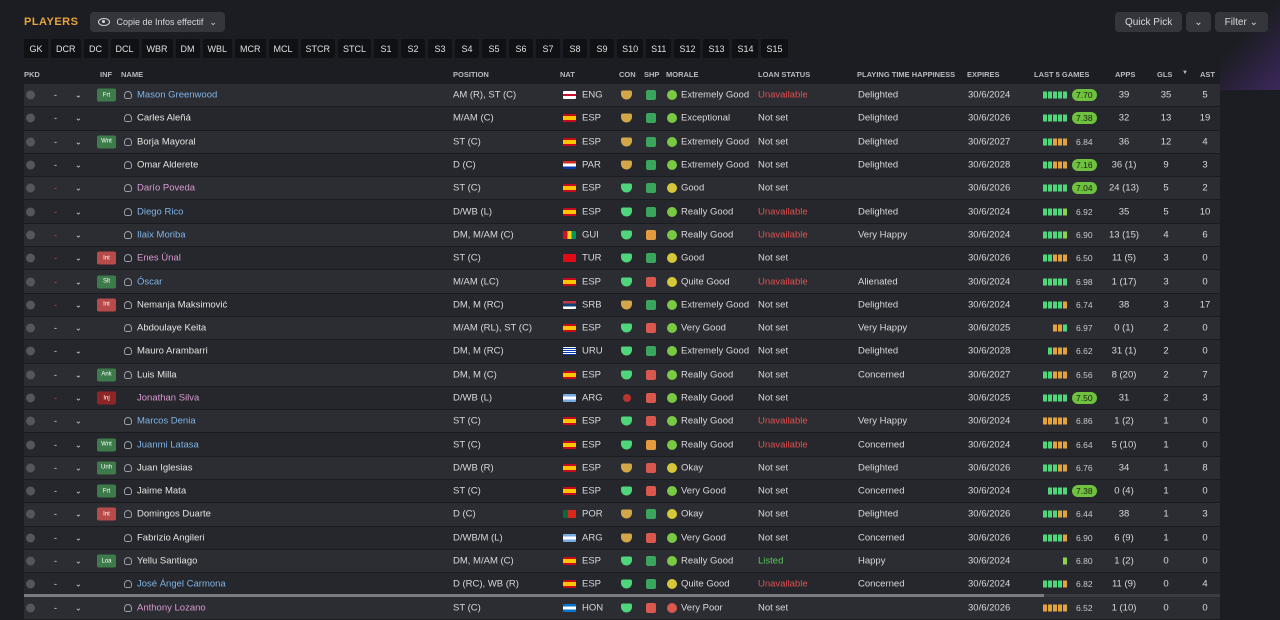  What do you see at coordinates (181, 584) in the screenshot?
I see `player-name-link: José Ángel Carmona` at bounding box center [181, 584].